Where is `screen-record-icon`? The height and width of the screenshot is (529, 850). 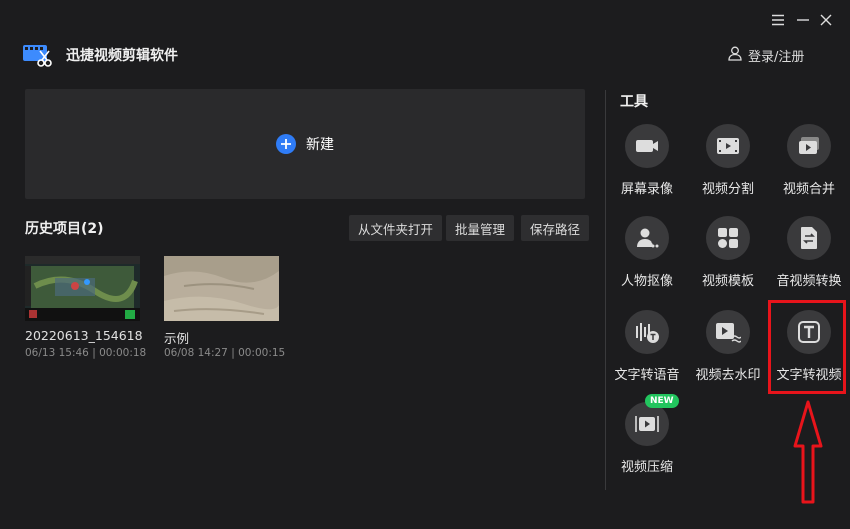 screen-record-icon is located at coordinates (647, 146).